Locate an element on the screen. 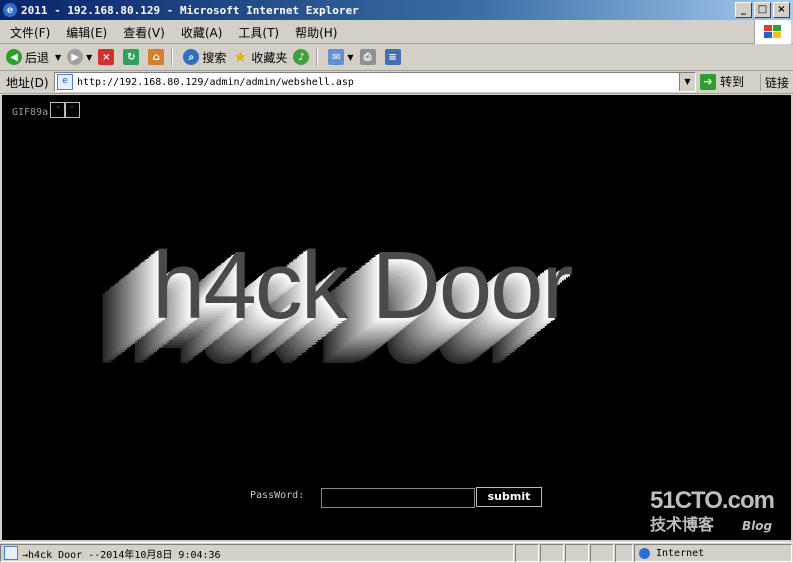  favorites-label: 收藏夹 is located at coordinates (269, 57).